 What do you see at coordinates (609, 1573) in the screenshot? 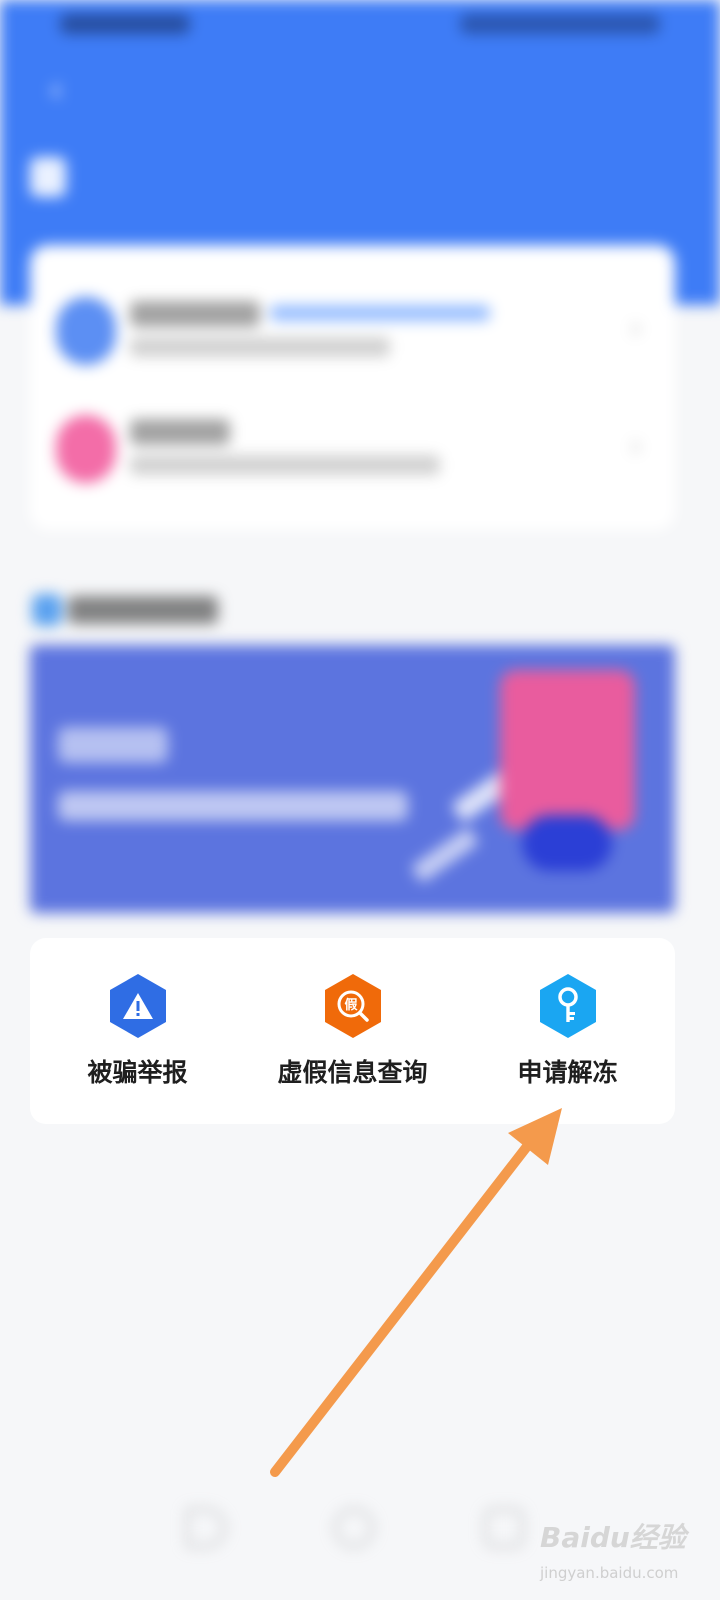
I see `watermark-url: jingyan.baidu.com` at bounding box center [609, 1573].